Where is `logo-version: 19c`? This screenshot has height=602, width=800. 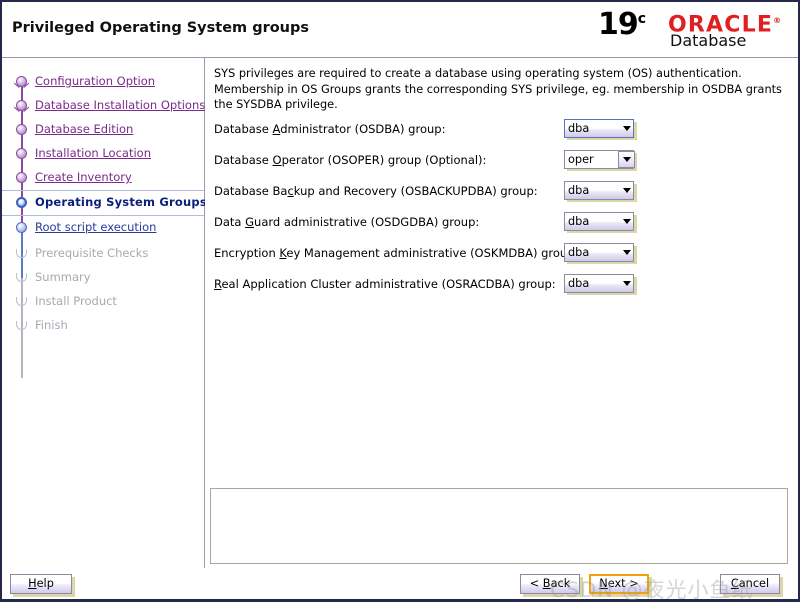 logo-version: 19c is located at coordinates (622, 24).